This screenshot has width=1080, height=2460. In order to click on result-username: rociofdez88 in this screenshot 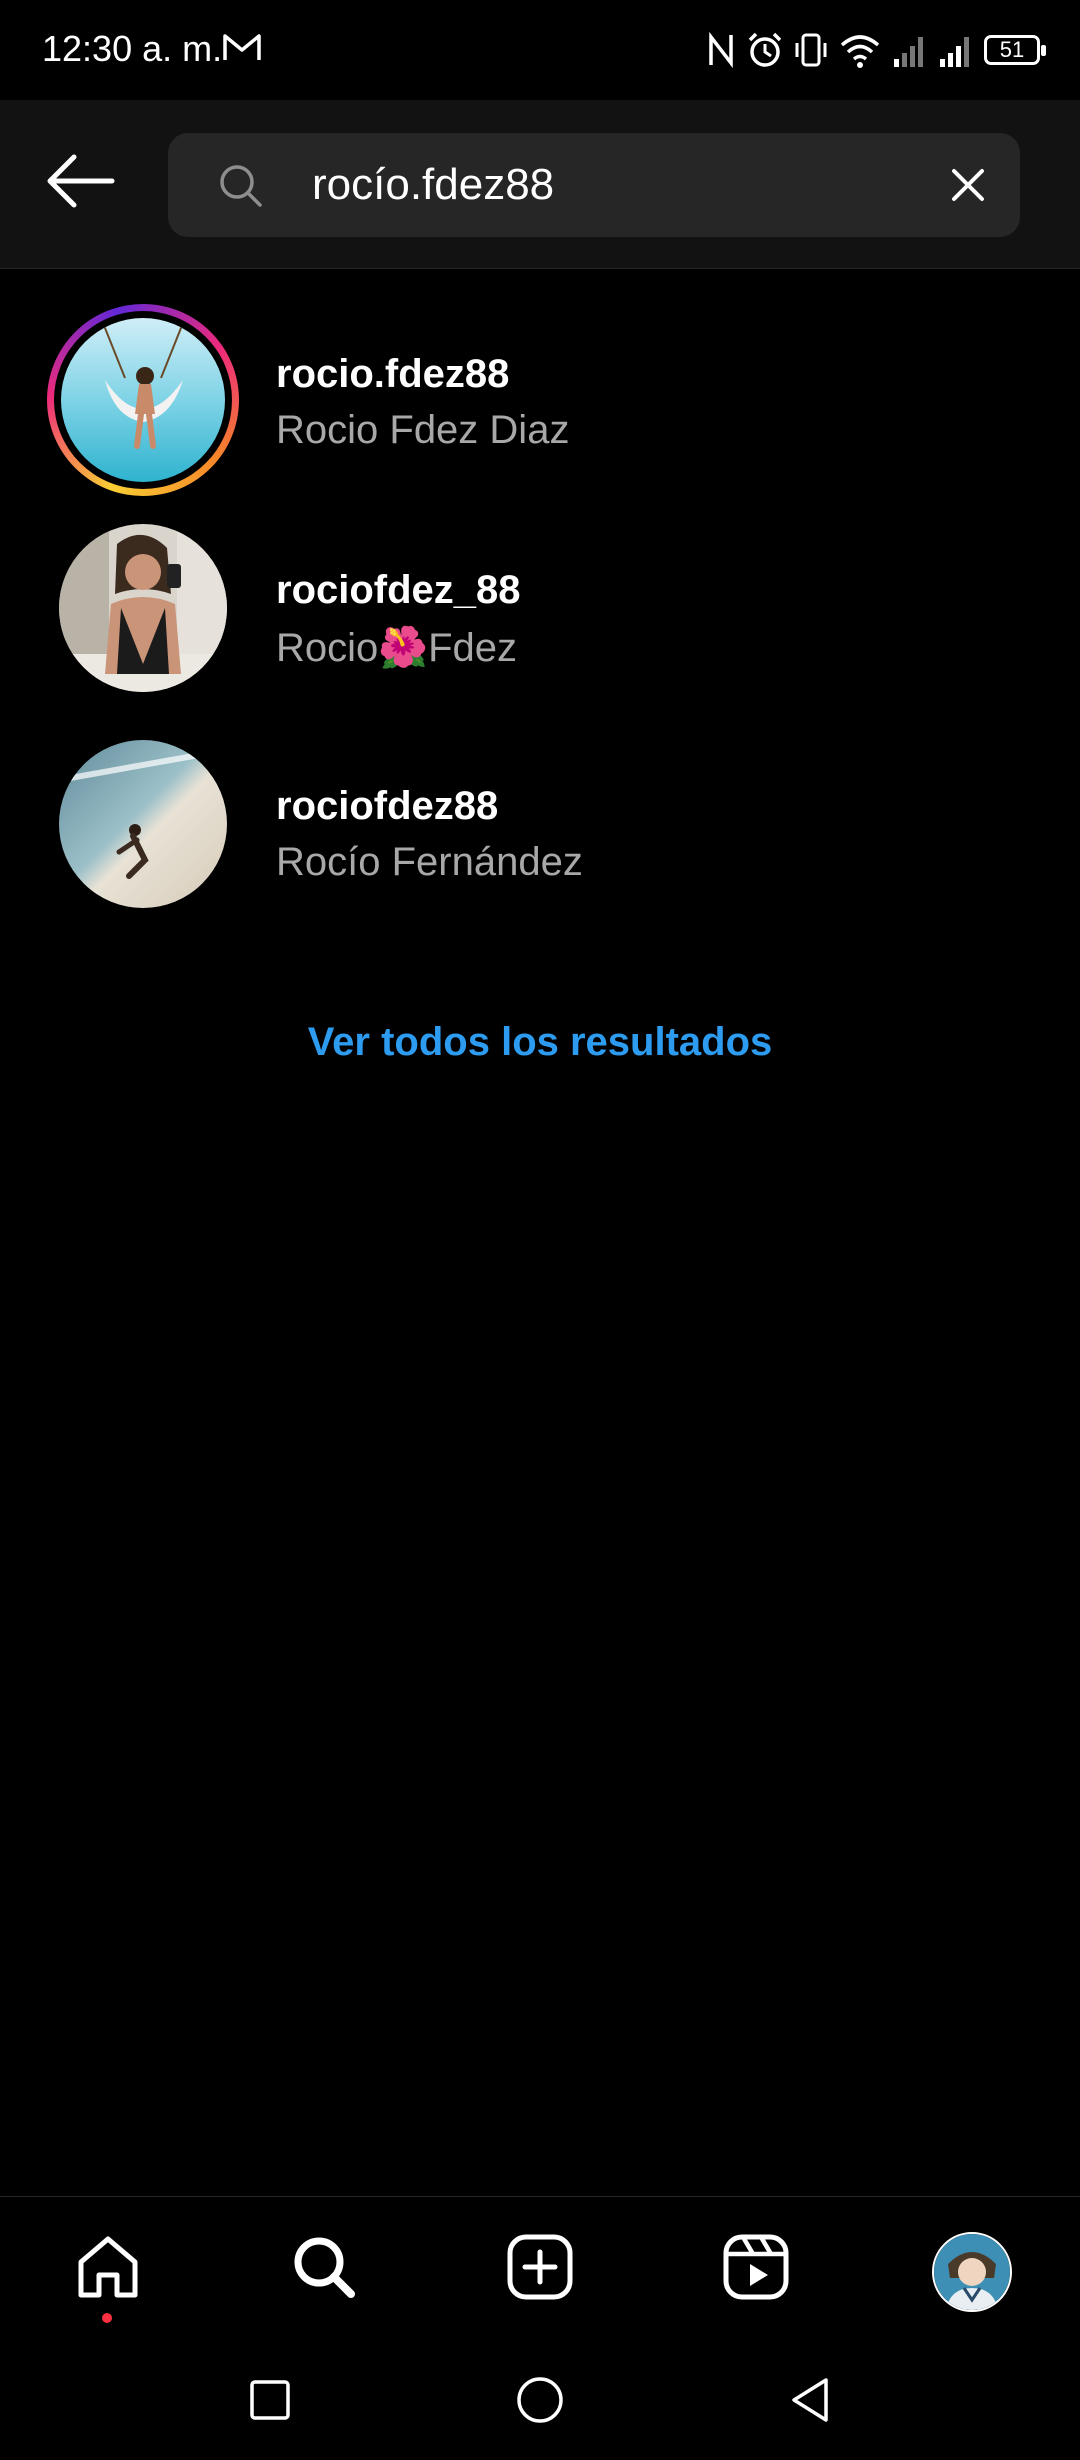, I will do `click(387, 806)`.